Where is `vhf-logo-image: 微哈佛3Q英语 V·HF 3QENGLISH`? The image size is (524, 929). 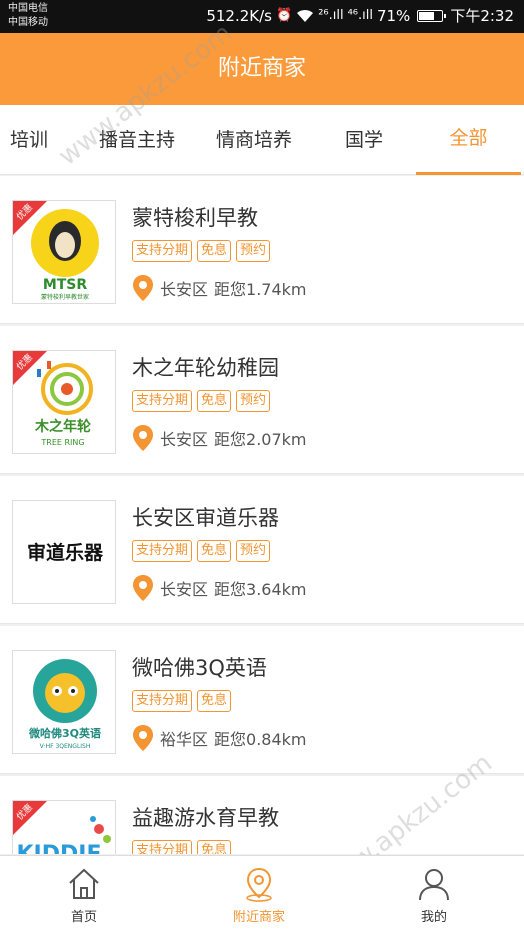 vhf-logo-image: 微哈佛3Q英语 V·HF 3QENGLISH is located at coordinates (64, 704).